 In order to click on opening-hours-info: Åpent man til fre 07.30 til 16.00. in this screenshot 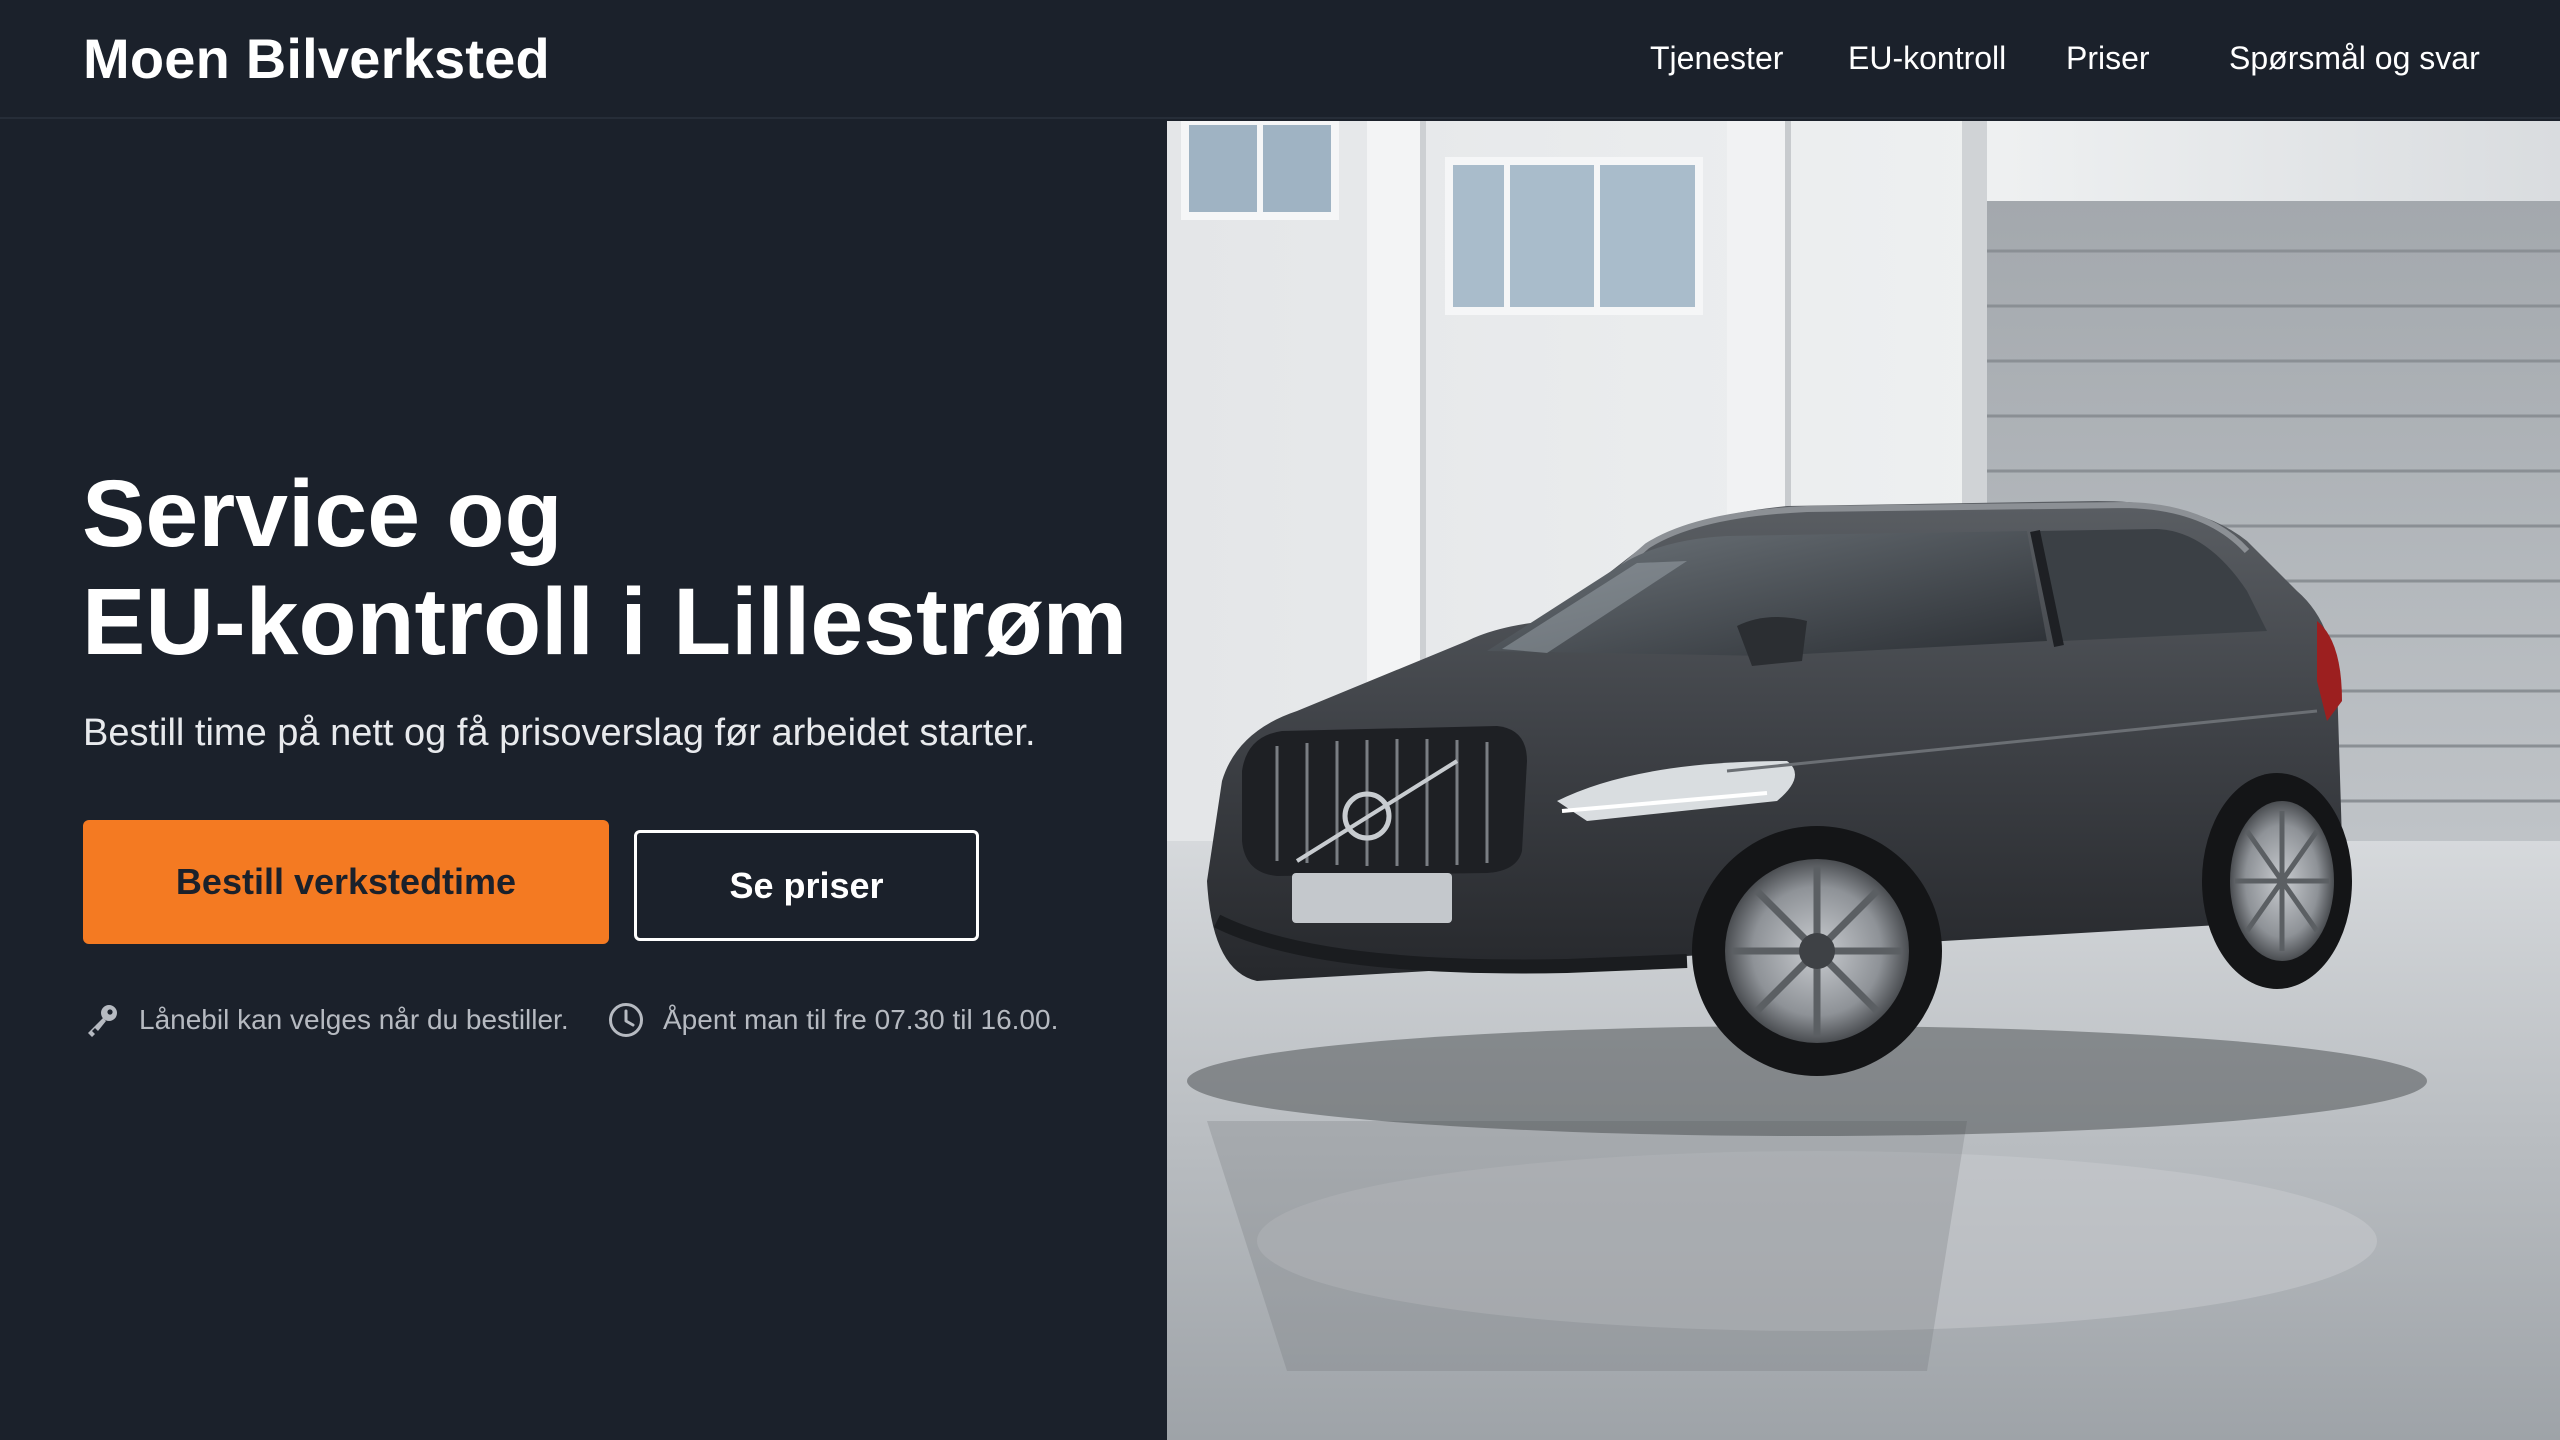, I will do `click(832, 1020)`.